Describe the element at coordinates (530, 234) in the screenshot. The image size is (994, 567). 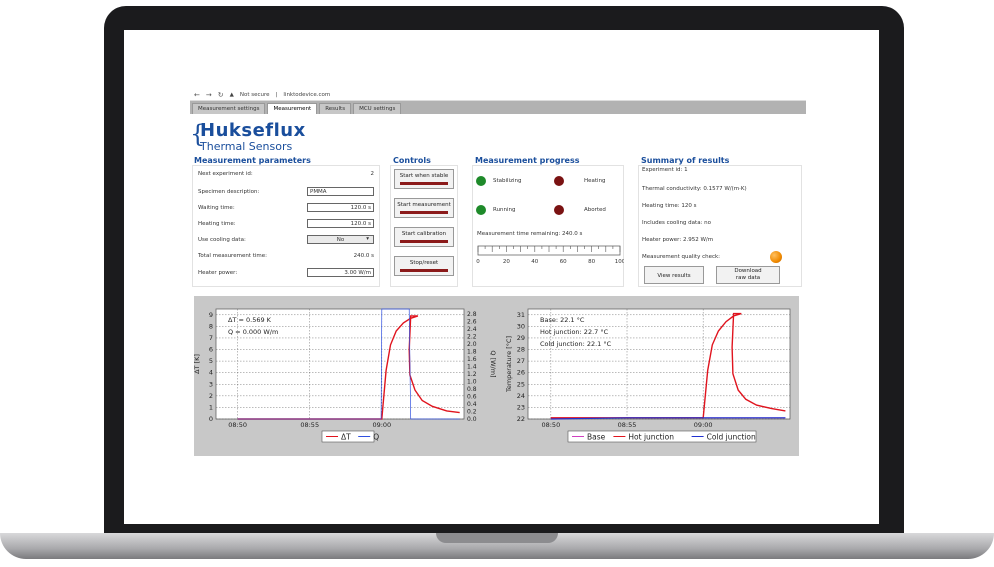
I see `time-remaining-label: Measurement time remaining: 240.0 s` at that location.